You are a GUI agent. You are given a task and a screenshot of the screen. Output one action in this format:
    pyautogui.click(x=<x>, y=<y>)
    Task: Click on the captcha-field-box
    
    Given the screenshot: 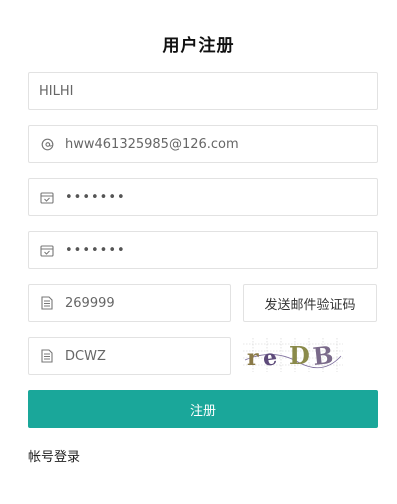 What is the action you would take?
    pyautogui.click(x=129, y=356)
    